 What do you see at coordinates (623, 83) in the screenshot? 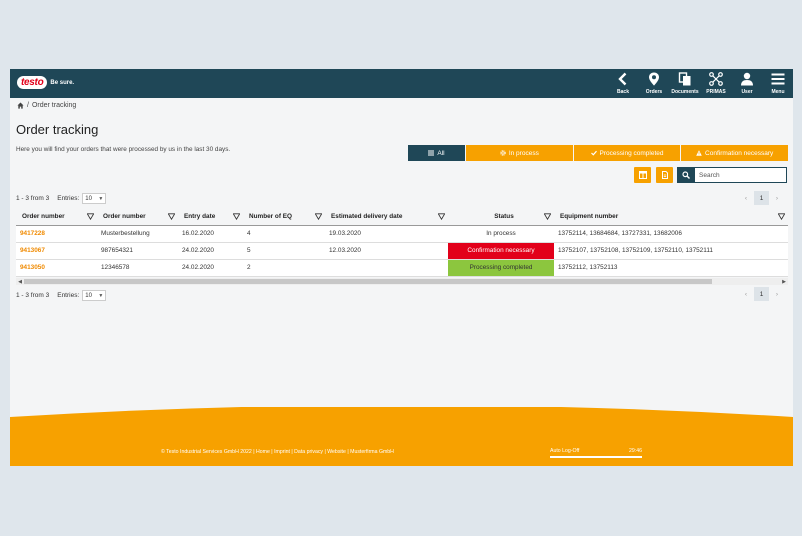
I see `nav-back: Back` at bounding box center [623, 83].